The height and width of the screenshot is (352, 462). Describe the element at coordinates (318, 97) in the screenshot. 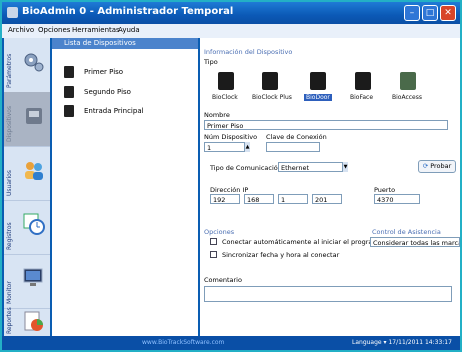

I see `type-biodoor: BioDoor` at that location.